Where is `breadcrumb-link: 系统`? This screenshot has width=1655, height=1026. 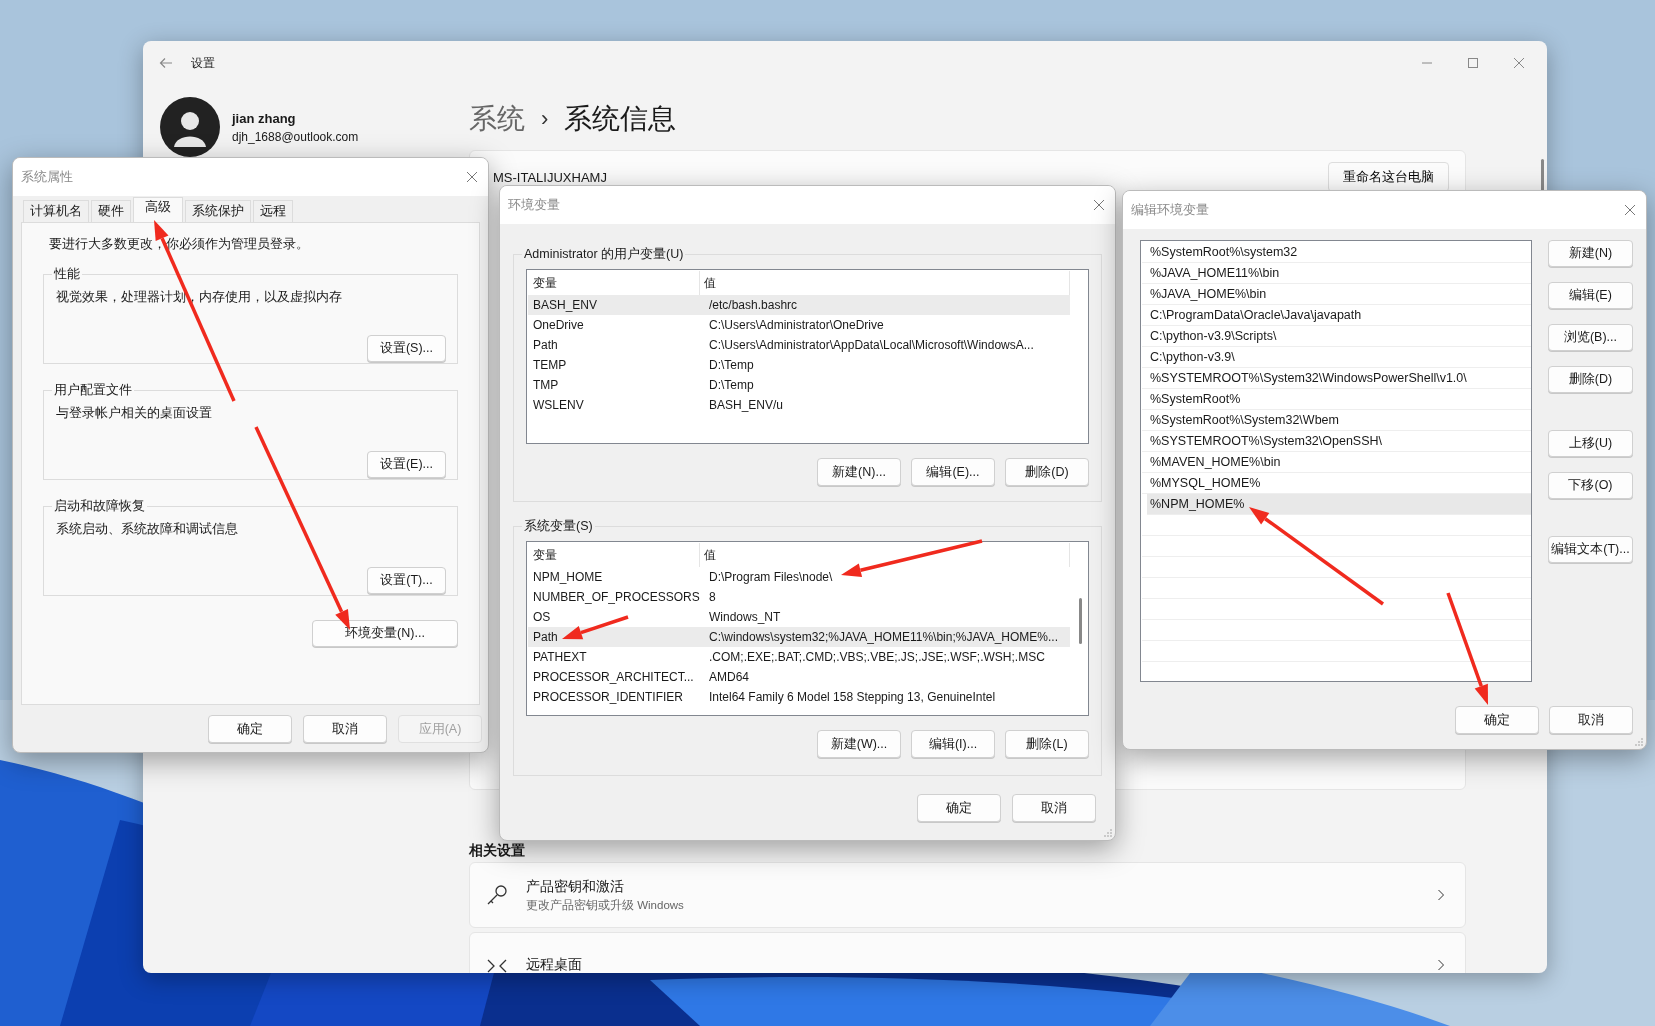 breadcrumb-link: 系统 is located at coordinates (497, 119).